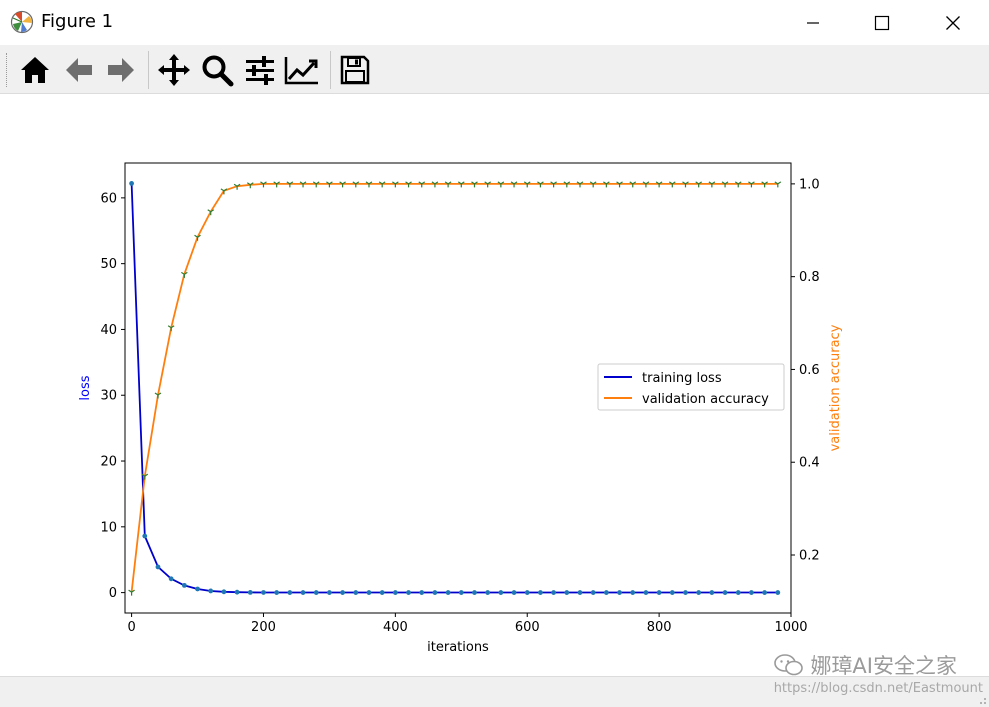 The width and height of the screenshot is (989, 707). What do you see at coordinates (494, 22) in the screenshot?
I see `title-bar: Figure 1` at bounding box center [494, 22].